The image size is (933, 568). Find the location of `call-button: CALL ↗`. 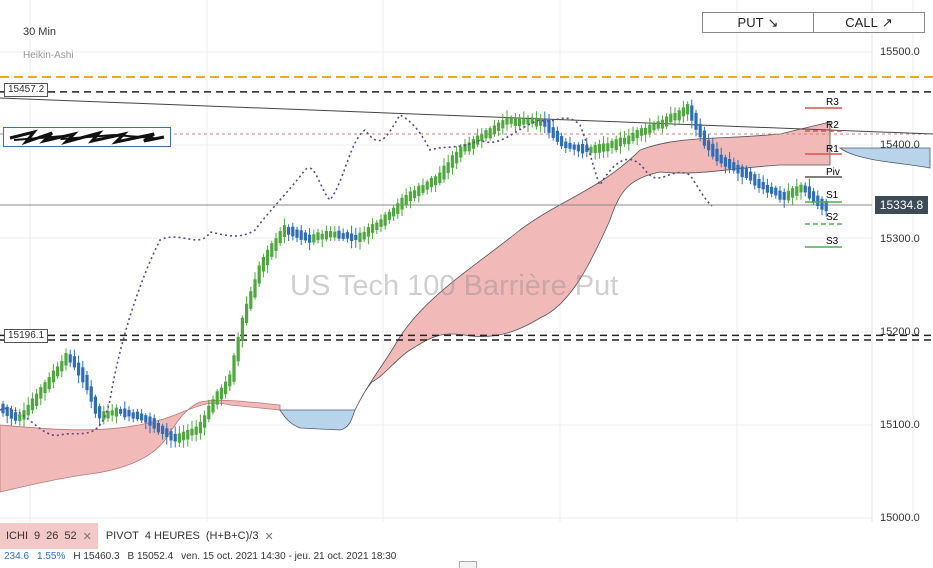

call-button: CALL ↗ is located at coordinates (868, 22).